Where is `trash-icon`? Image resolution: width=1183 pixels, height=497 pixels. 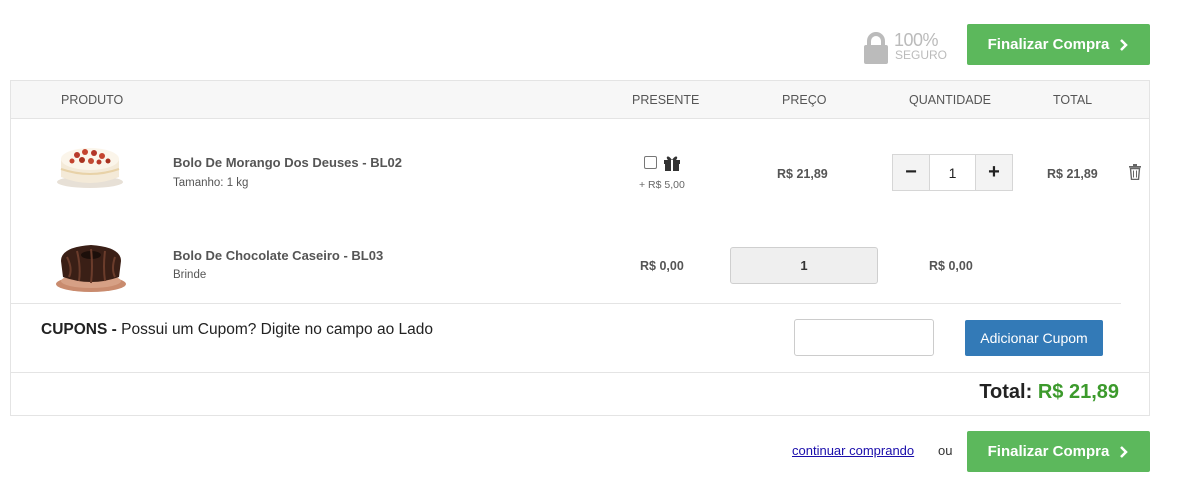
trash-icon is located at coordinates (1135, 172).